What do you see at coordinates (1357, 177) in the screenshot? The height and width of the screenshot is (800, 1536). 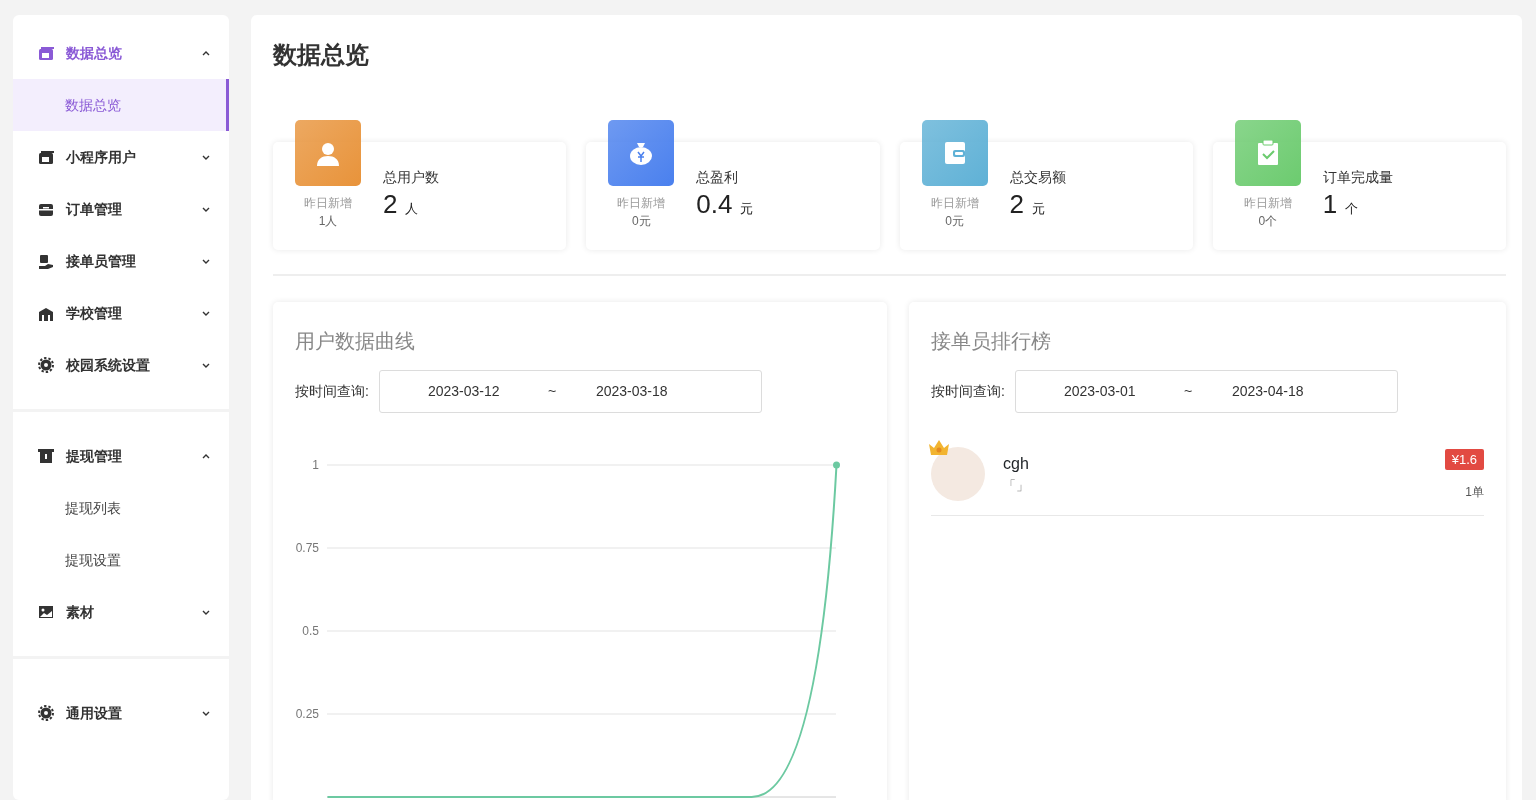 I see `stat-label: 订单完成量` at bounding box center [1357, 177].